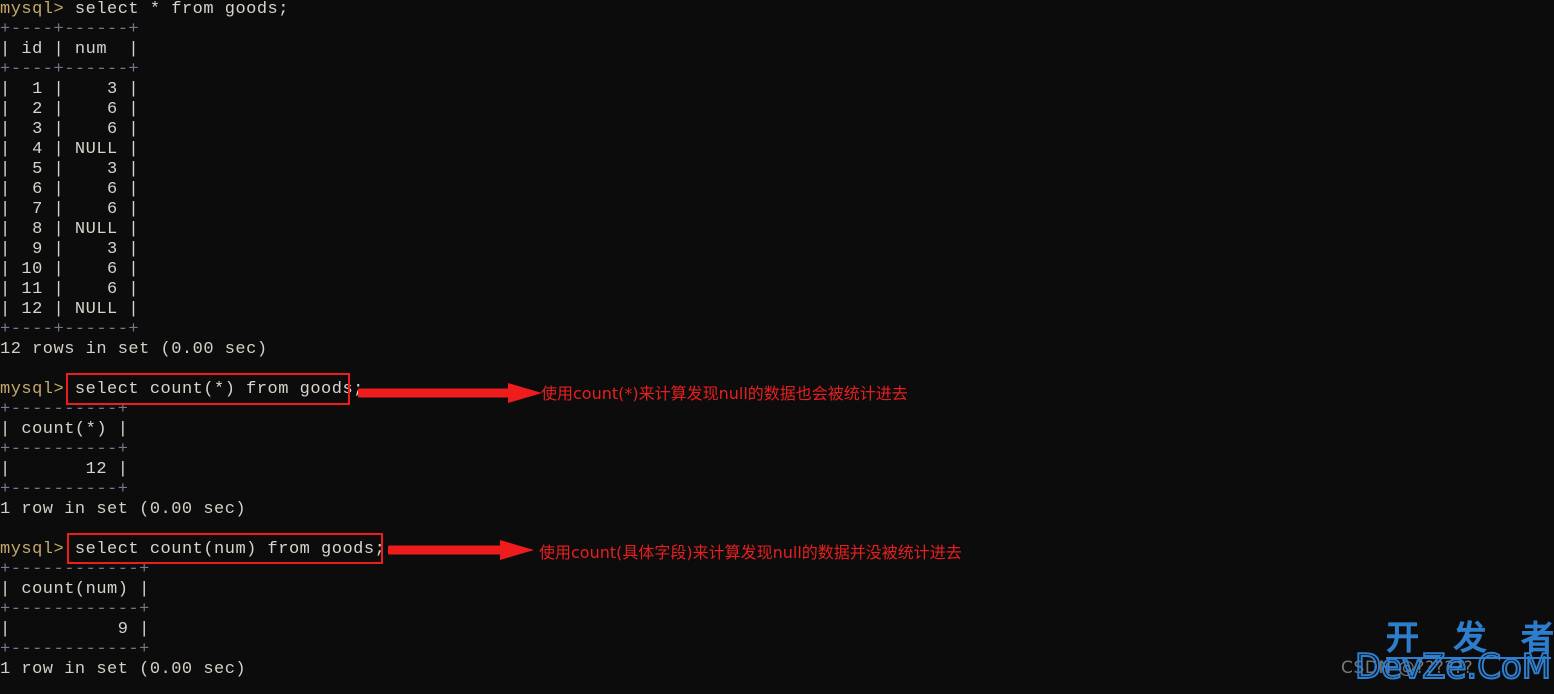 The width and height of the screenshot is (1554, 694). Describe the element at coordinates (64, 429) in the screenshot. I see `terminal-header: | count(*) |` at that location.